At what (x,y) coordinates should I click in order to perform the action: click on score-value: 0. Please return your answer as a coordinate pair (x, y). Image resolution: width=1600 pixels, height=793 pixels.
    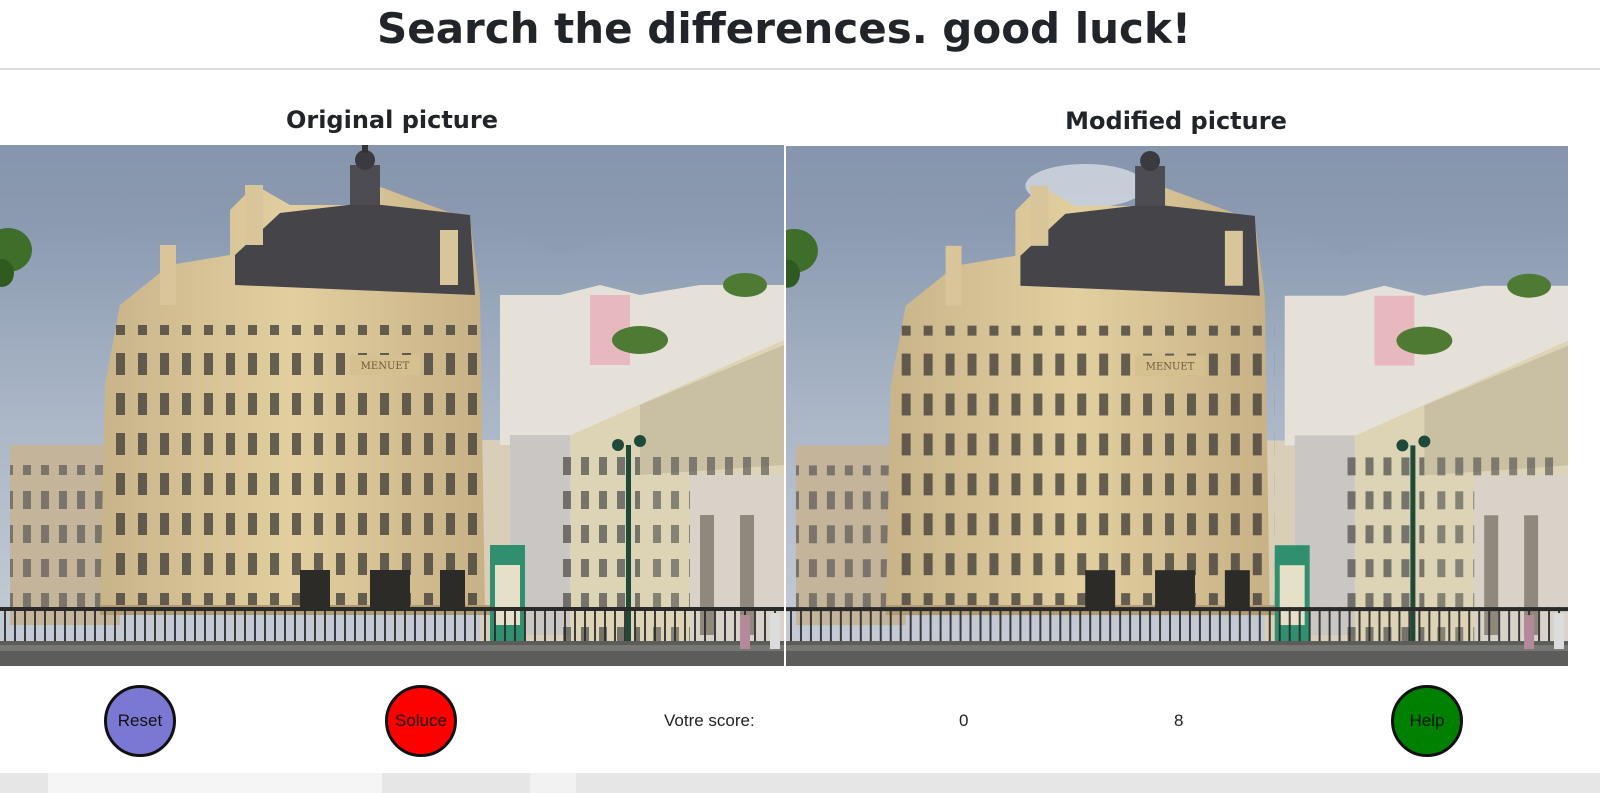
    Looking at the image, I should click on (964, 720).